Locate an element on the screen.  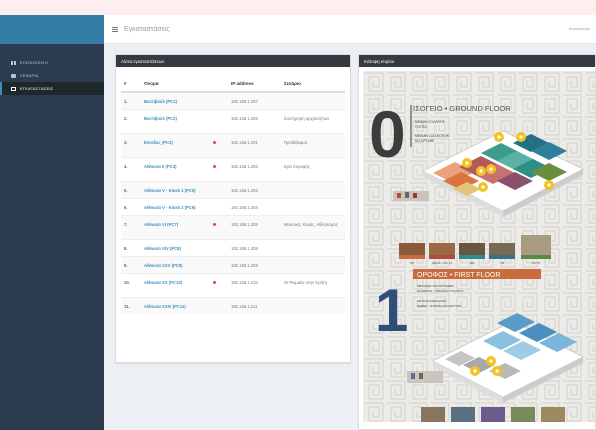
row-number: 8. is located at coordinates (131, 247).